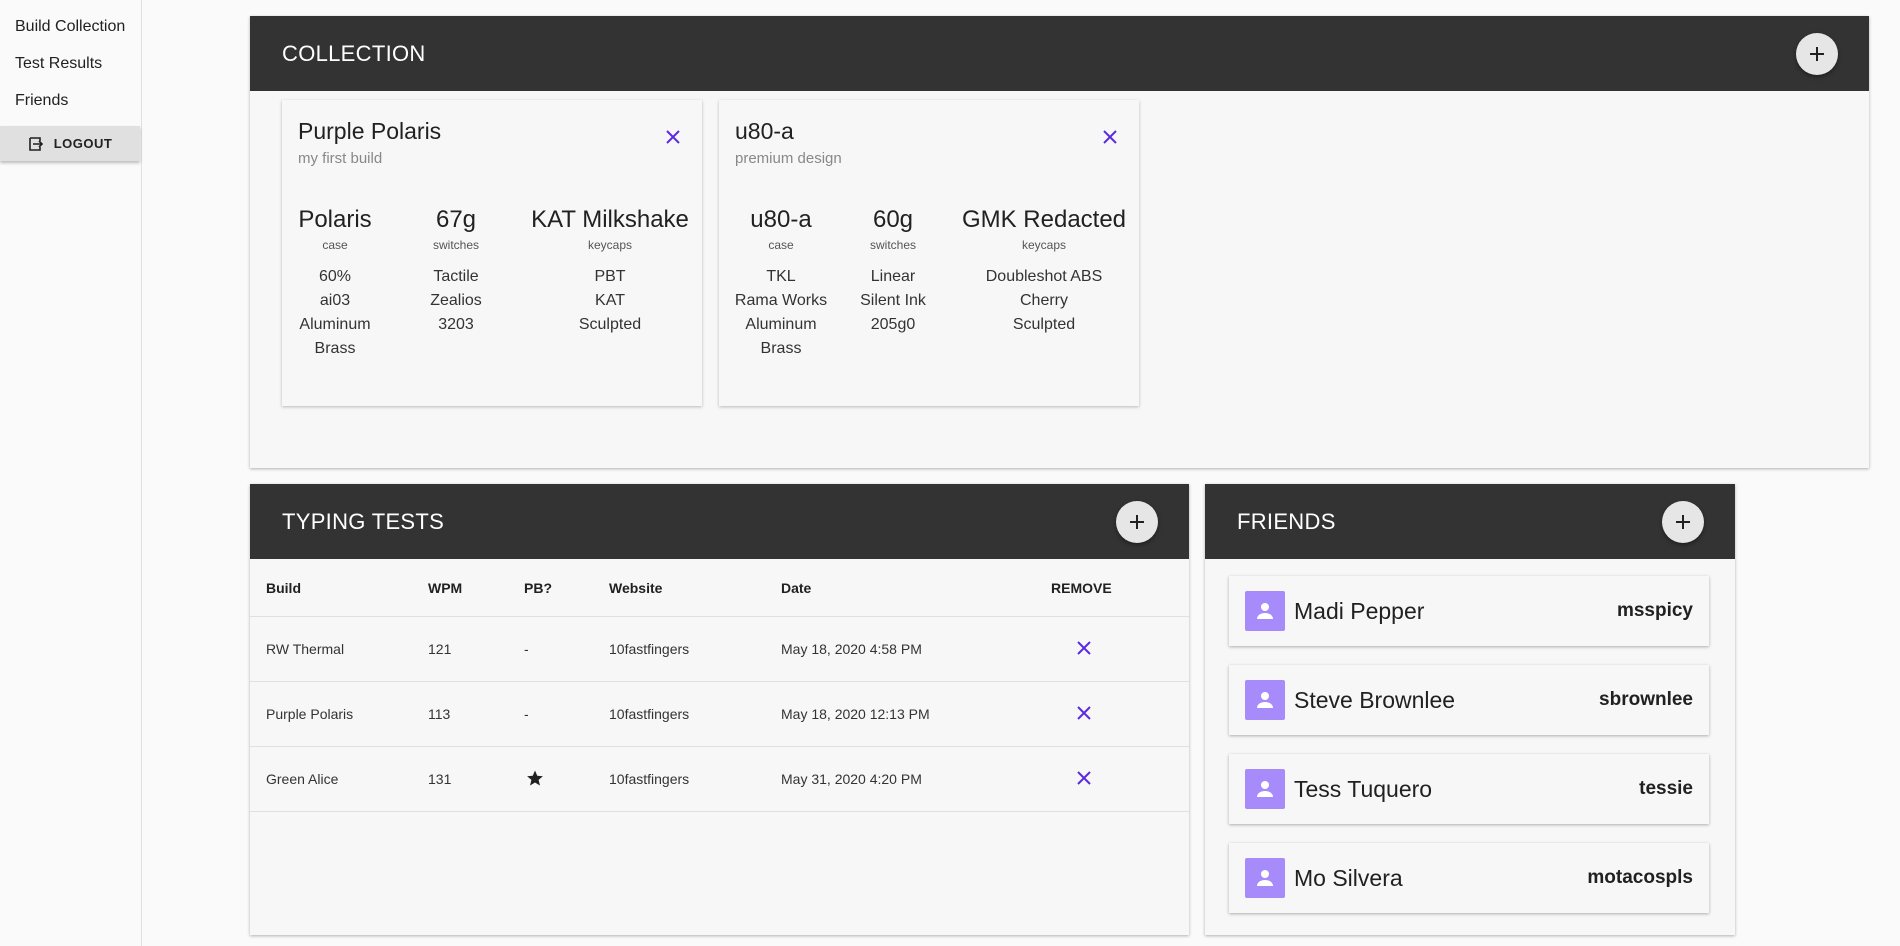  I want to click on build-description: my first build, so click(340, 158).